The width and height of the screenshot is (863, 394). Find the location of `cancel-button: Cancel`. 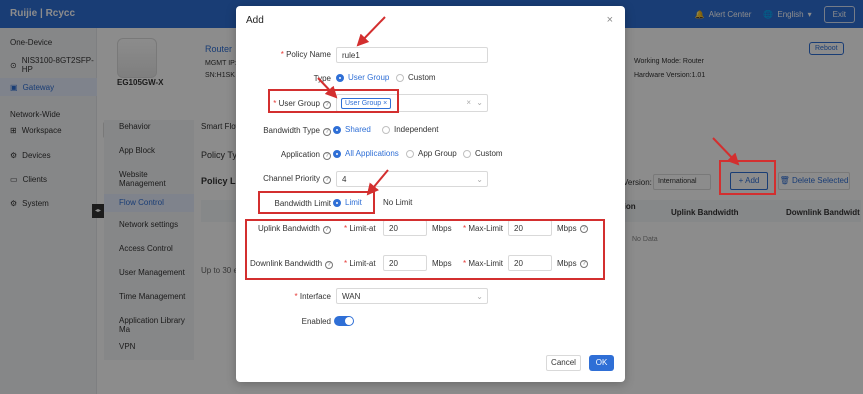

cancel-button: Cancel is located at coordinates (563, 363).